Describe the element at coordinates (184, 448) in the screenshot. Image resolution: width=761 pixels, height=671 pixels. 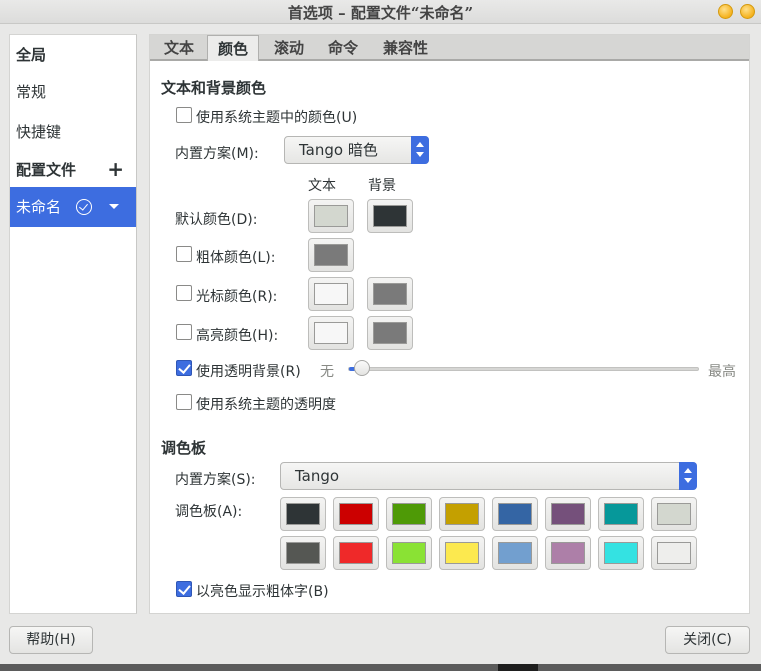
I see `palette-heading: 调色板` at that location.